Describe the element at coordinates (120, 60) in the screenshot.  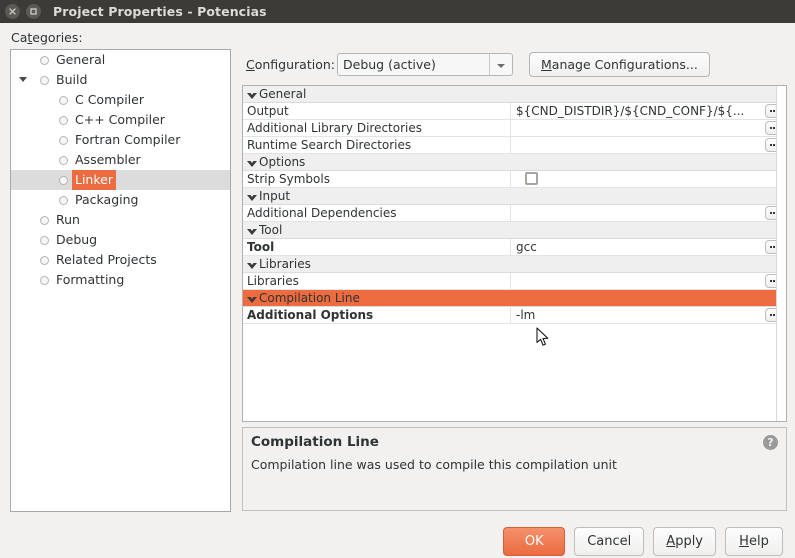
I see `sidebar-item-general: General` at that location.